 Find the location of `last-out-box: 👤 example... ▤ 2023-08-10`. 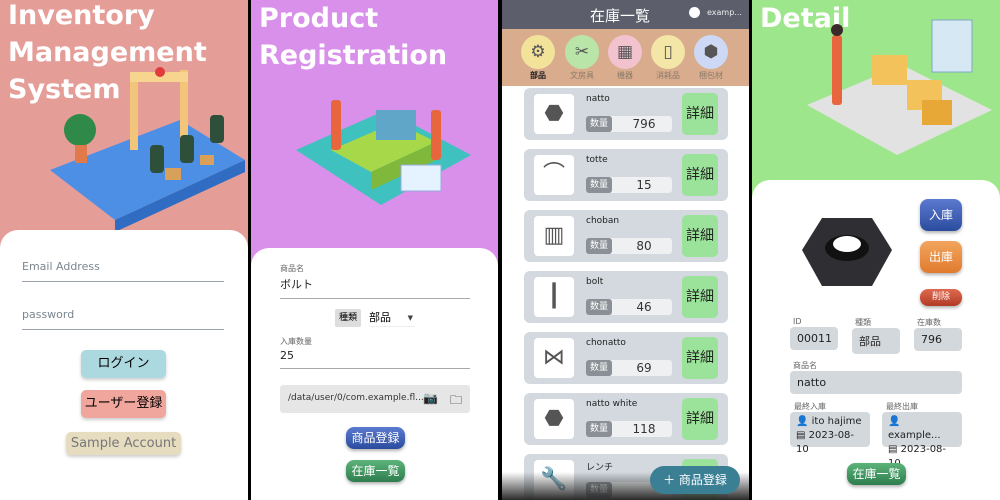

last-out-box: 👤 example... ▤ 2023-08-10 is located at coordinates (922, 440).